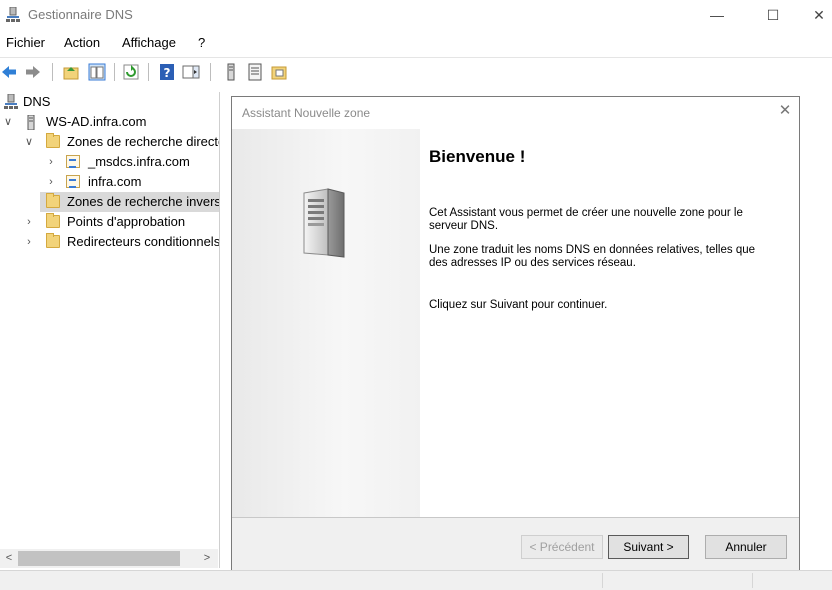 The width and height of the screenshot is (832, 590). Describe the element at coordinates (416, 71) in the screenshot. I see `toolbar: ?` at that location.